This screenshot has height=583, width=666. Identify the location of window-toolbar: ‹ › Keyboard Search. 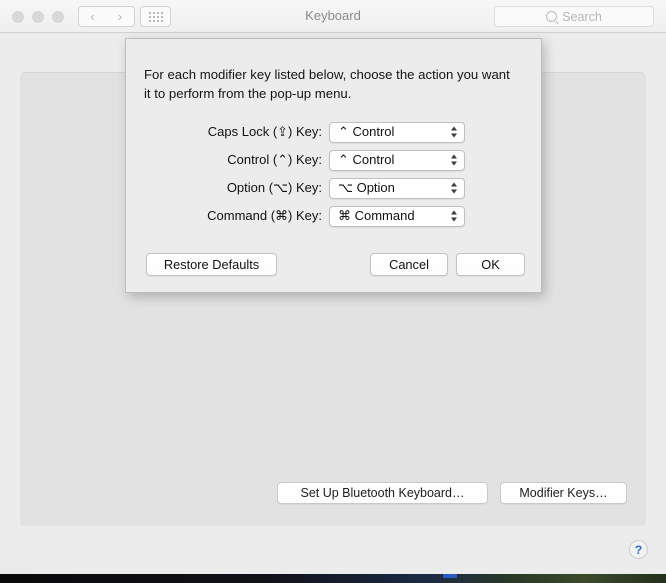
(333, 16).